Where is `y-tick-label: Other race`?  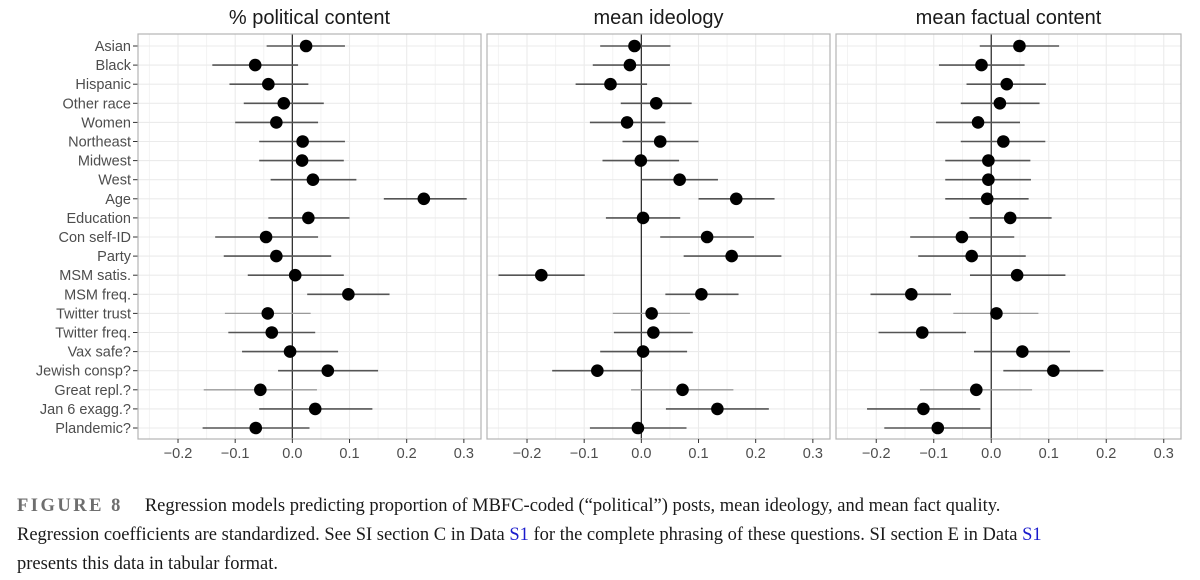 y-tick-label: Other race is located at coordinates (97, 104).